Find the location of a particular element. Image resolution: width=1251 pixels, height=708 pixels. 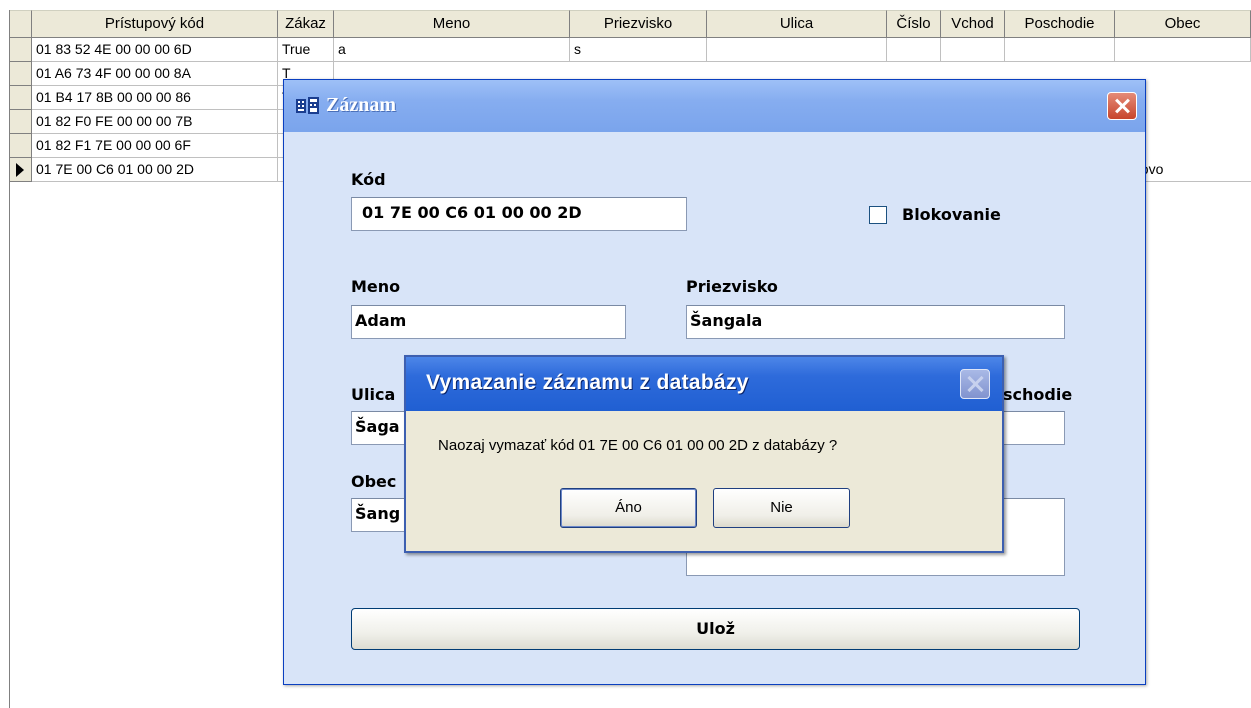

column-header-last-name: Priezvisko is located at coordinates (638, 24).